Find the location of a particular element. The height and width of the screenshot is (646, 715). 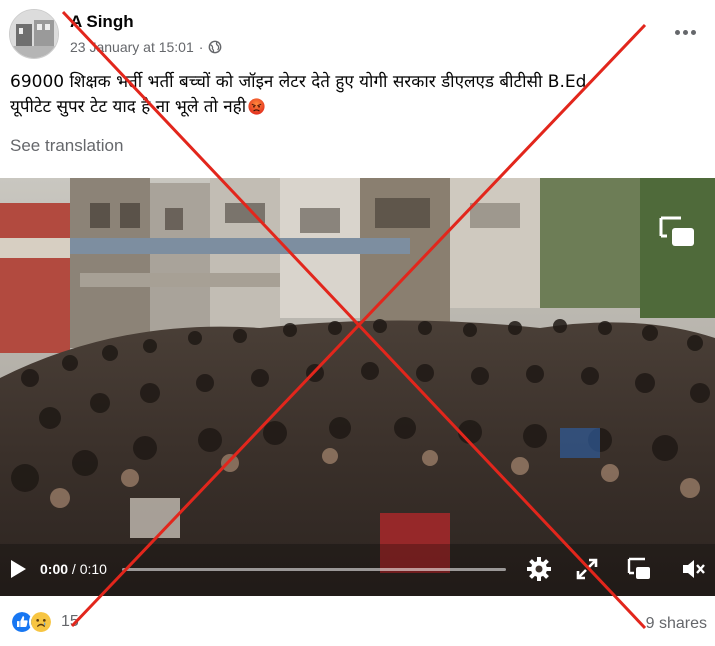

sad-icon is located at coordinates (41, 622).